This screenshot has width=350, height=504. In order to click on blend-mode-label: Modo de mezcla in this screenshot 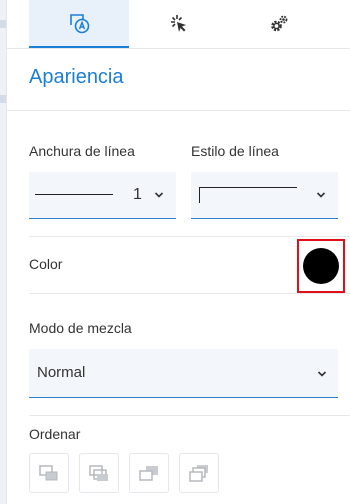, I will do `click(80, 328)`.